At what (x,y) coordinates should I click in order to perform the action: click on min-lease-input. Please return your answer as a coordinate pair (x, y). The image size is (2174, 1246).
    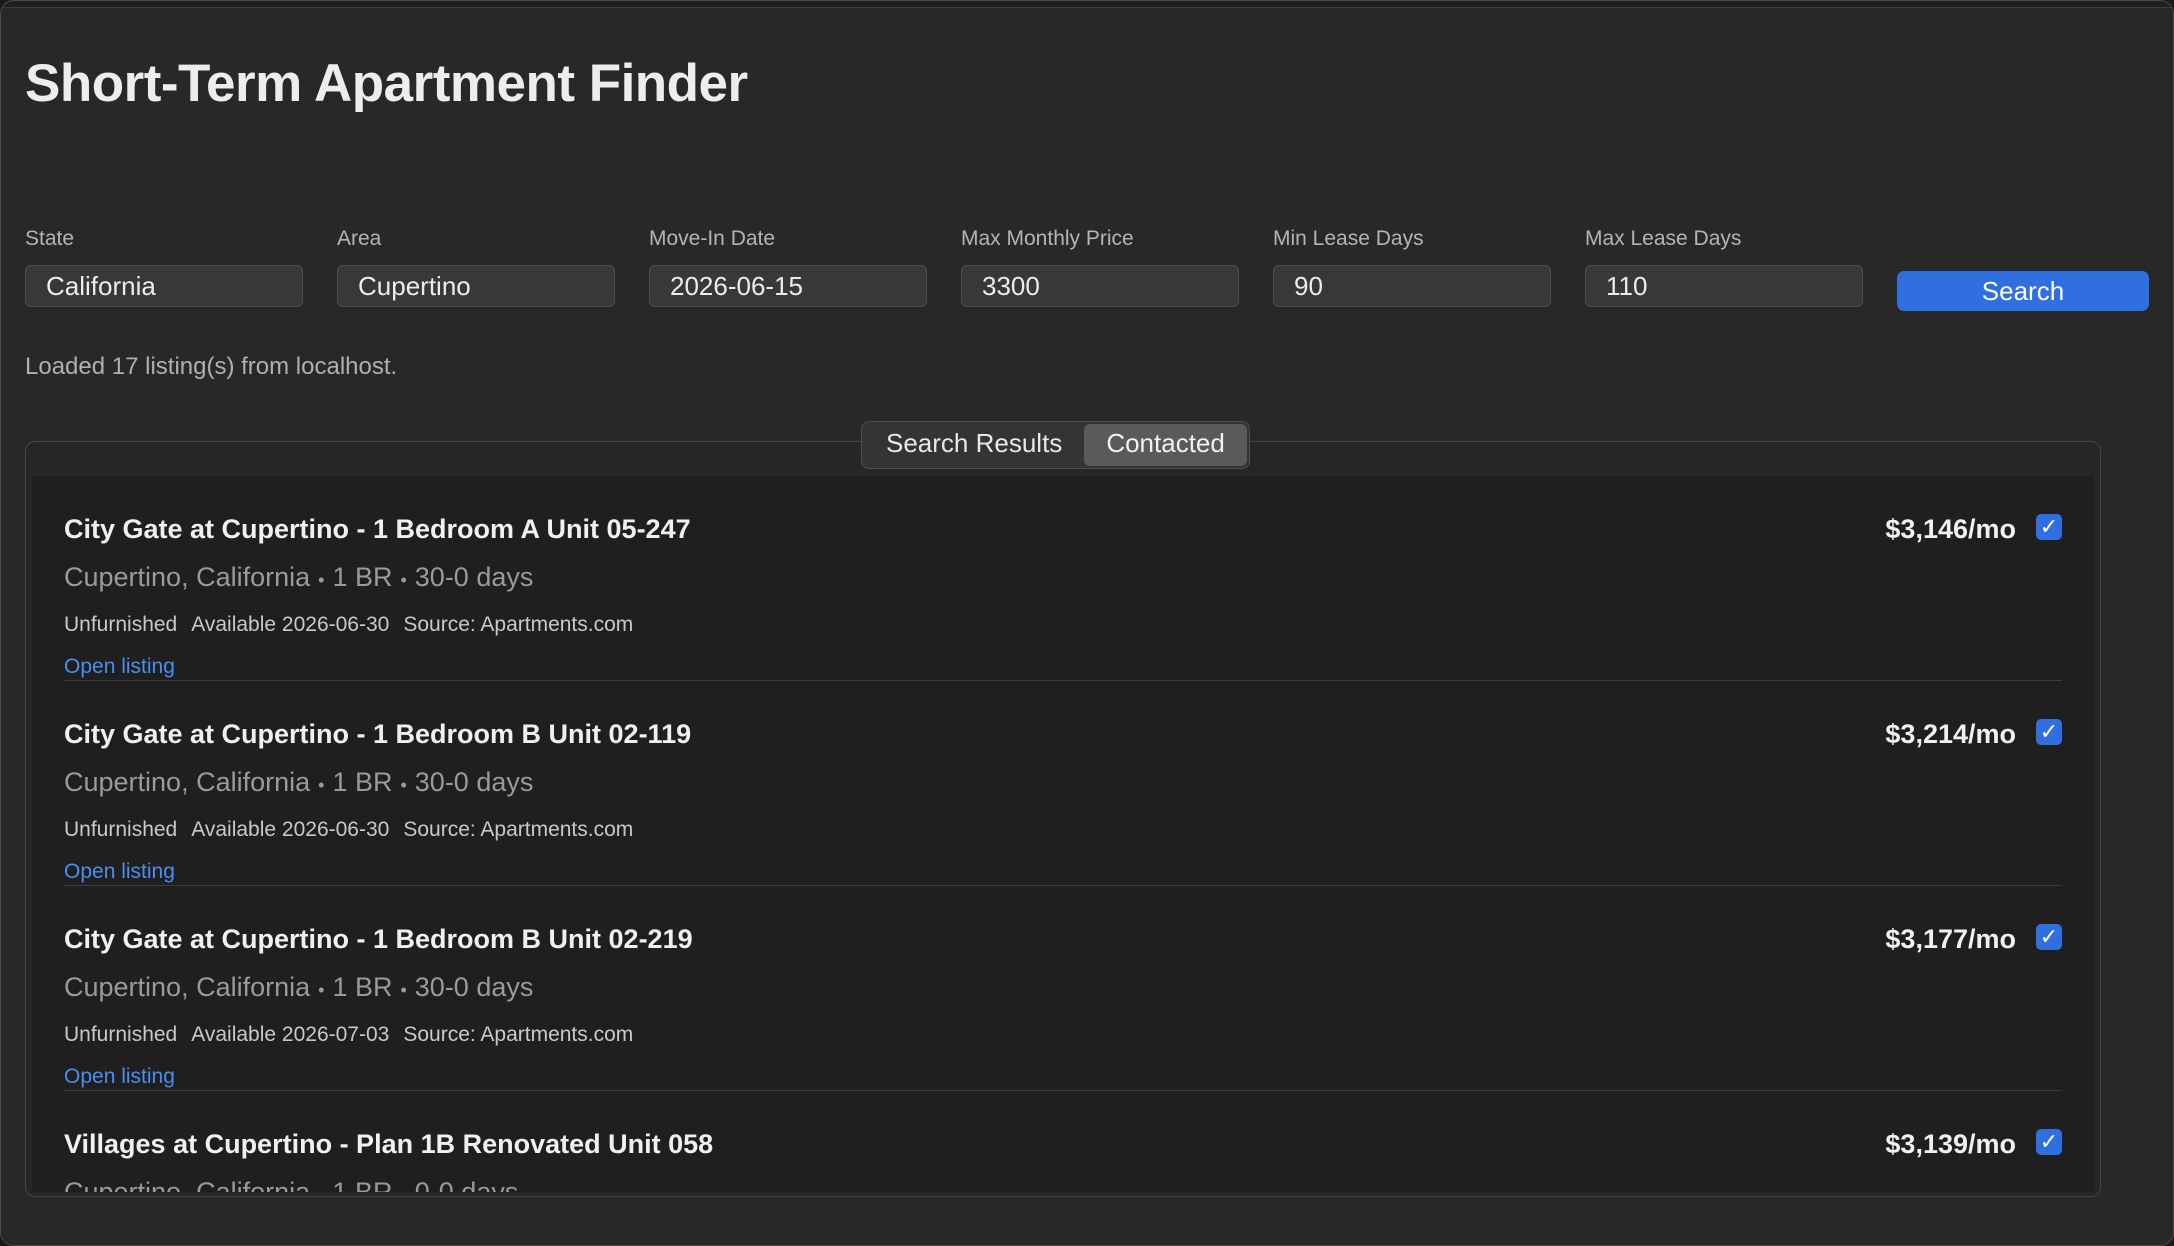
    Looking at the image, I should click on (1412, 286).